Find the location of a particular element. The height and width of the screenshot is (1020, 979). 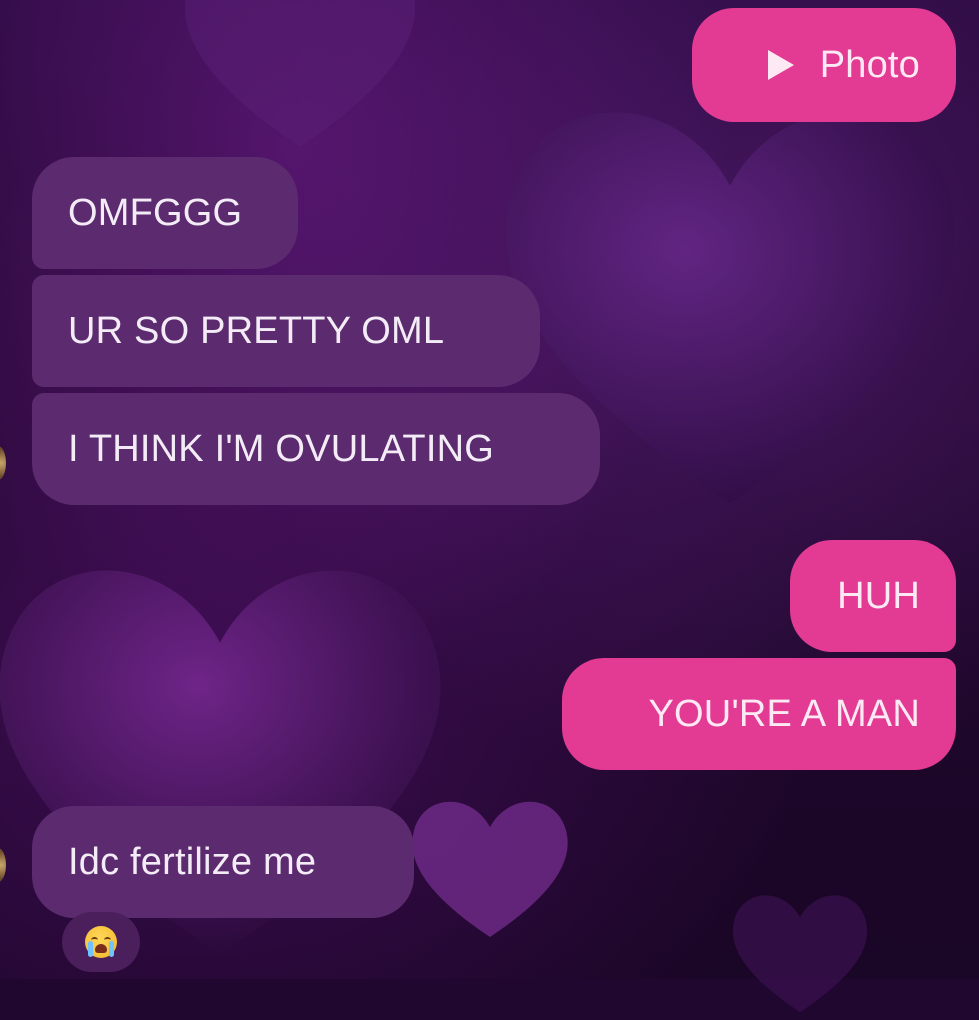

message-bubble-incoming: UR SO PRETTY OML is located at coordinates (286, 331).